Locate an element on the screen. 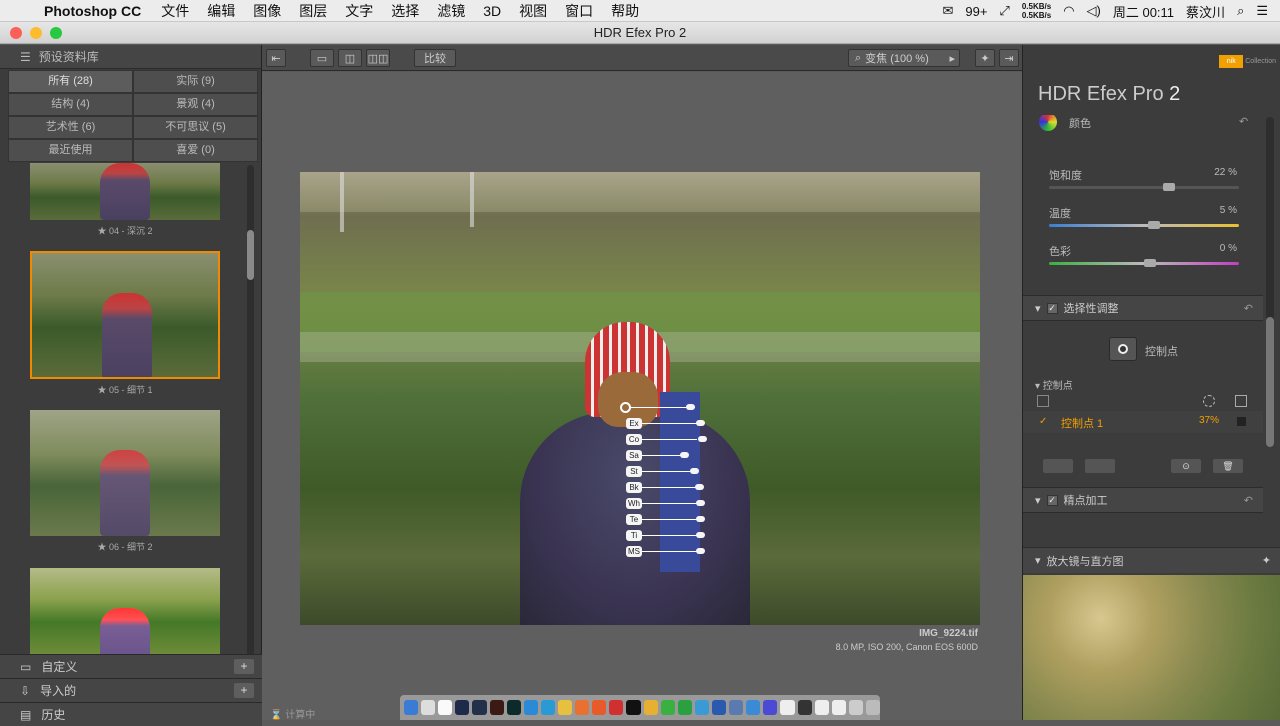  add-control-point-button is located at coordinates (1123, 349).